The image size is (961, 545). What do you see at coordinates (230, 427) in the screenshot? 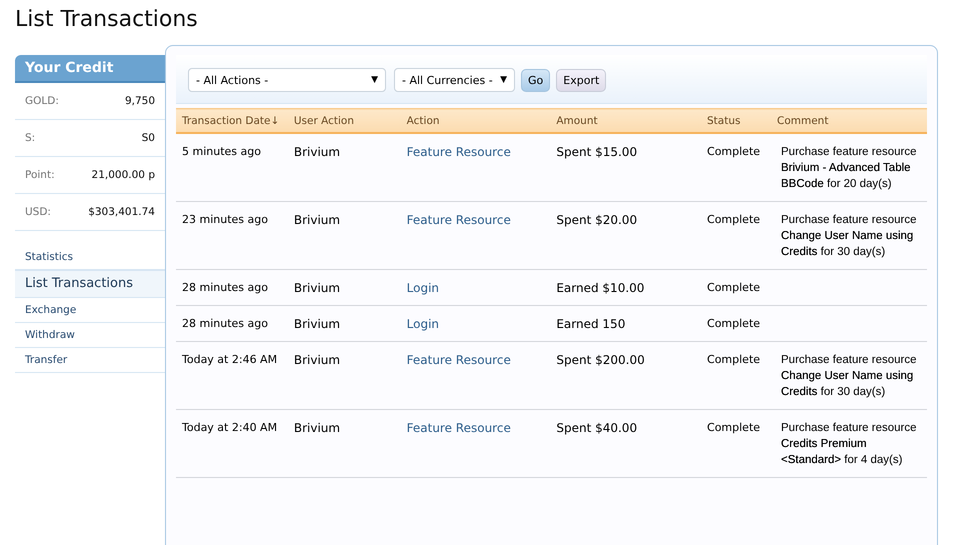
I see `date-cell: Today at 2:40 AM` at bounding box center [230, 427].